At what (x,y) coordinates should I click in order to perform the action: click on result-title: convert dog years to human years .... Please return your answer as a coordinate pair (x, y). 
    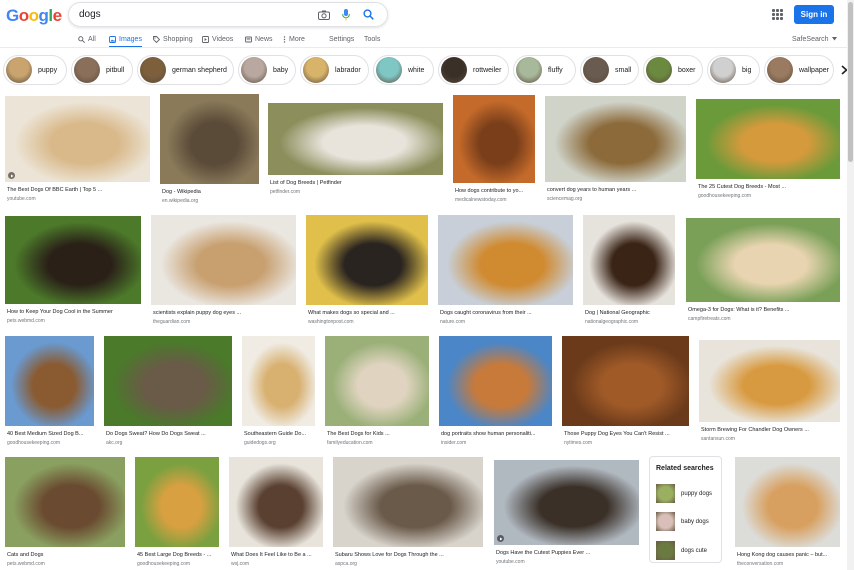
    Looking at the image, I should click on (616, 190).